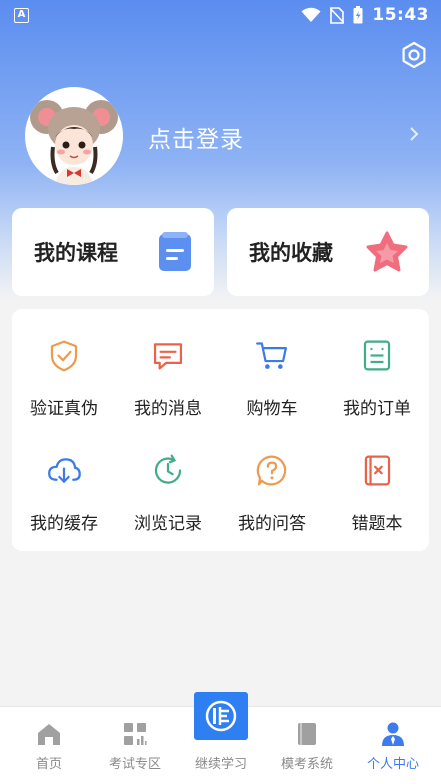 The height and width of the screenshot is (784, 441). I want to click on order-icon, so click(377, 355).